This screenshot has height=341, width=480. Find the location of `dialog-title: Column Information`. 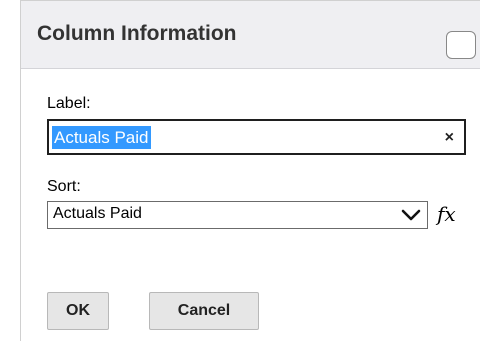

dialog-title: Column Information is located at coordinates (137, 33).